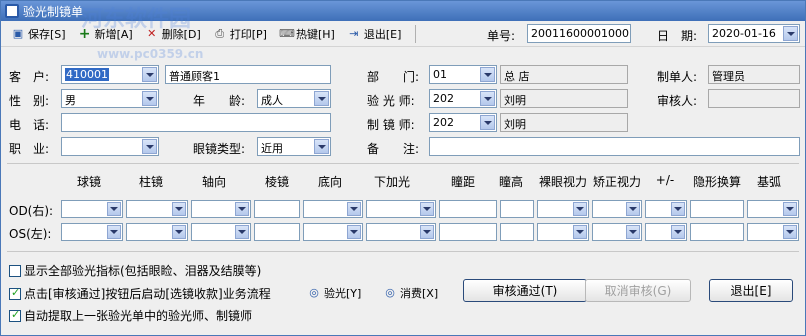 This screenshot has width=806, height=336. I want to click on print-button: ⎙ 打印[P], so click(240, 34).